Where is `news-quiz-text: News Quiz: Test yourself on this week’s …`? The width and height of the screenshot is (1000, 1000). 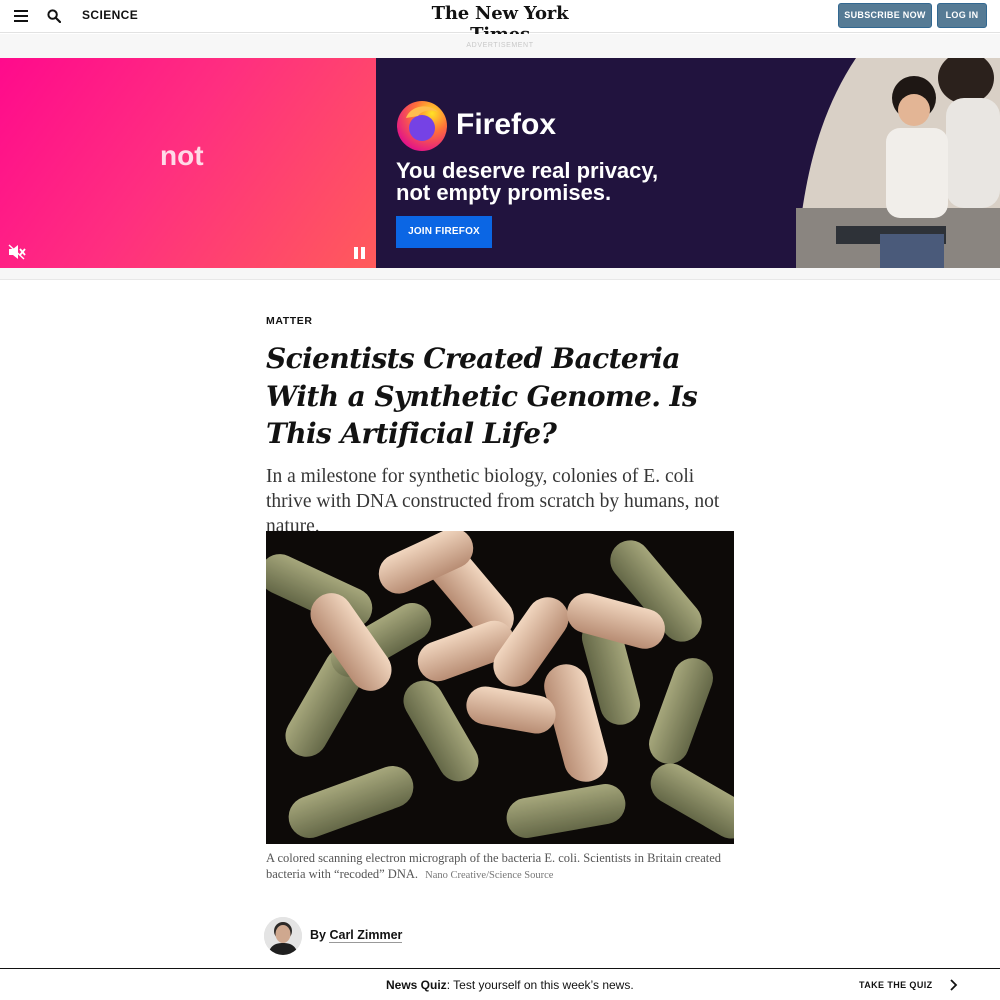
news-quiz-text: News Quiz: Test yourself on this week’s … is located at coordinates (510, 985).